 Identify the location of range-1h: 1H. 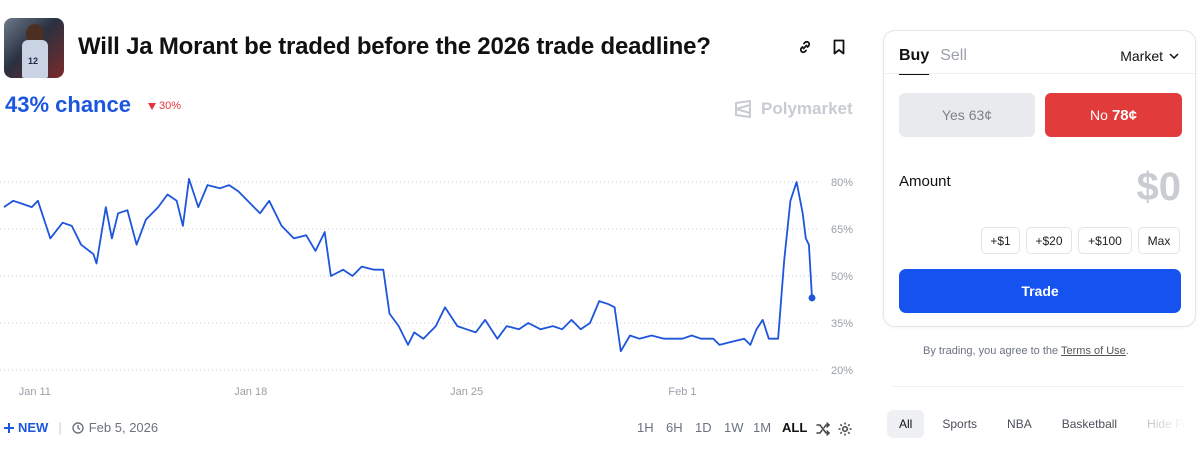
(651, 427).